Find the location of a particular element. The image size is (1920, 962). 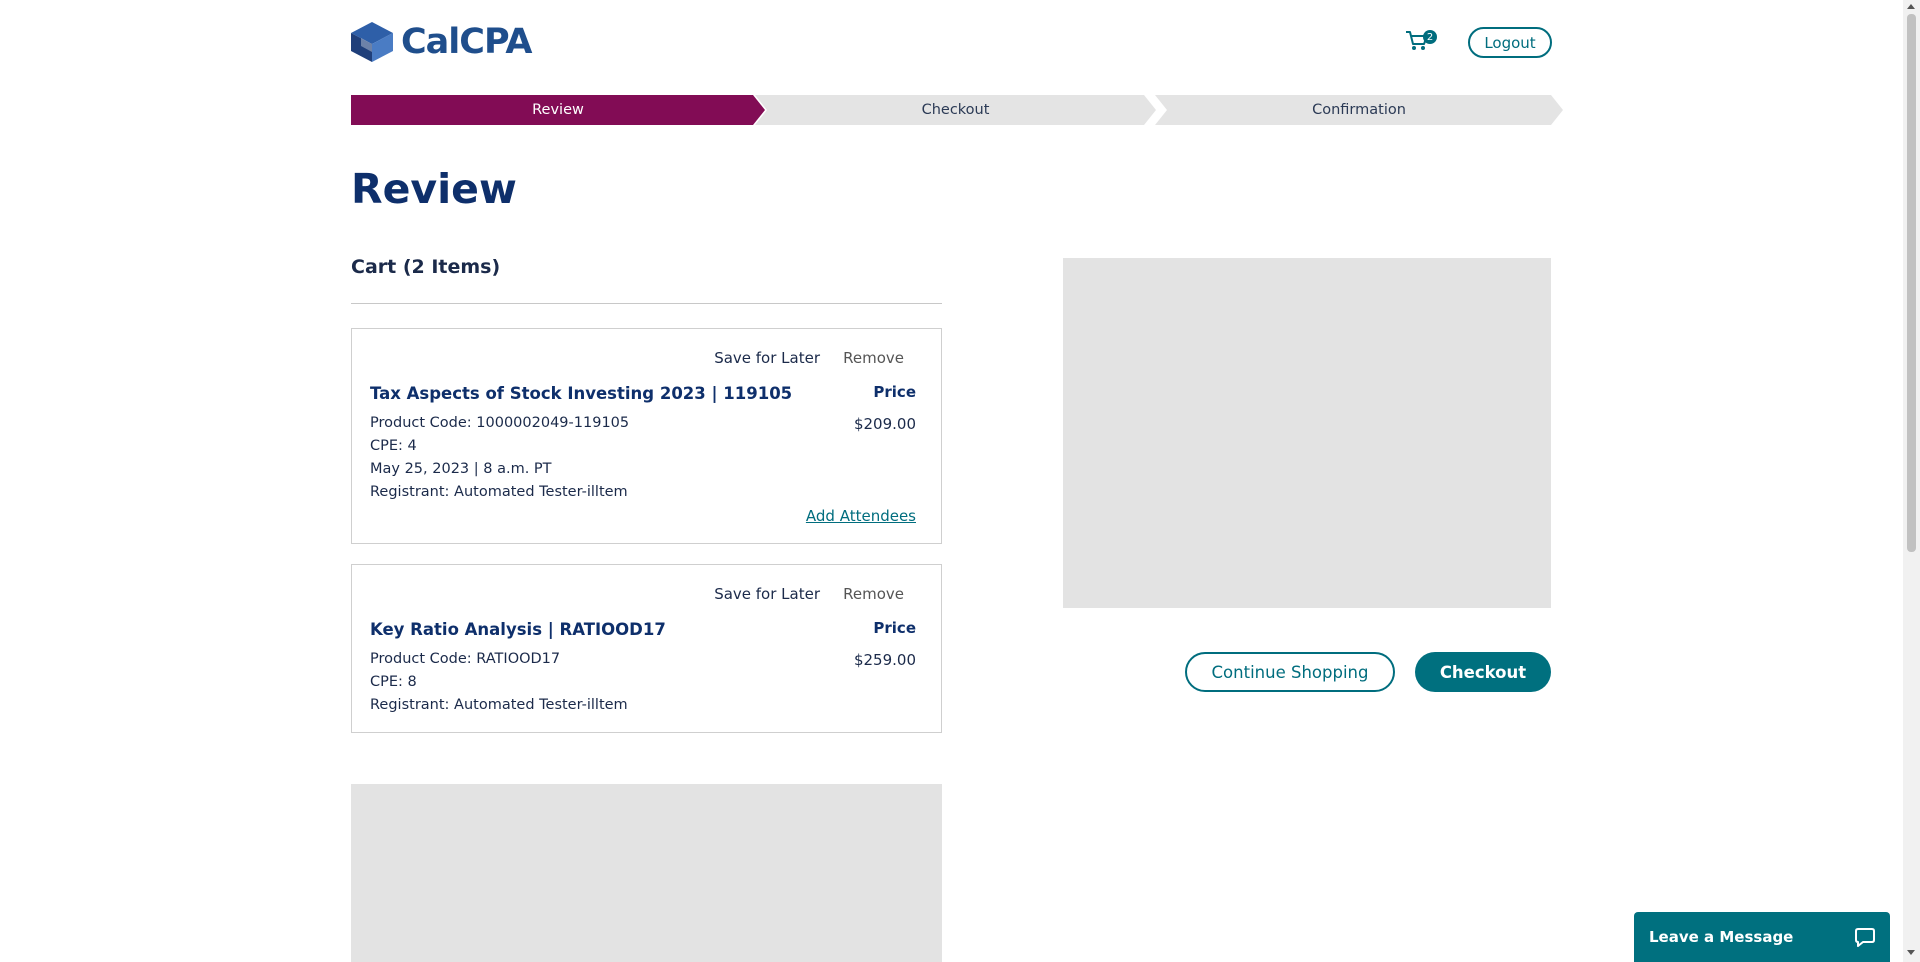

logo-mark-icon is located at coordinates (372, 42).